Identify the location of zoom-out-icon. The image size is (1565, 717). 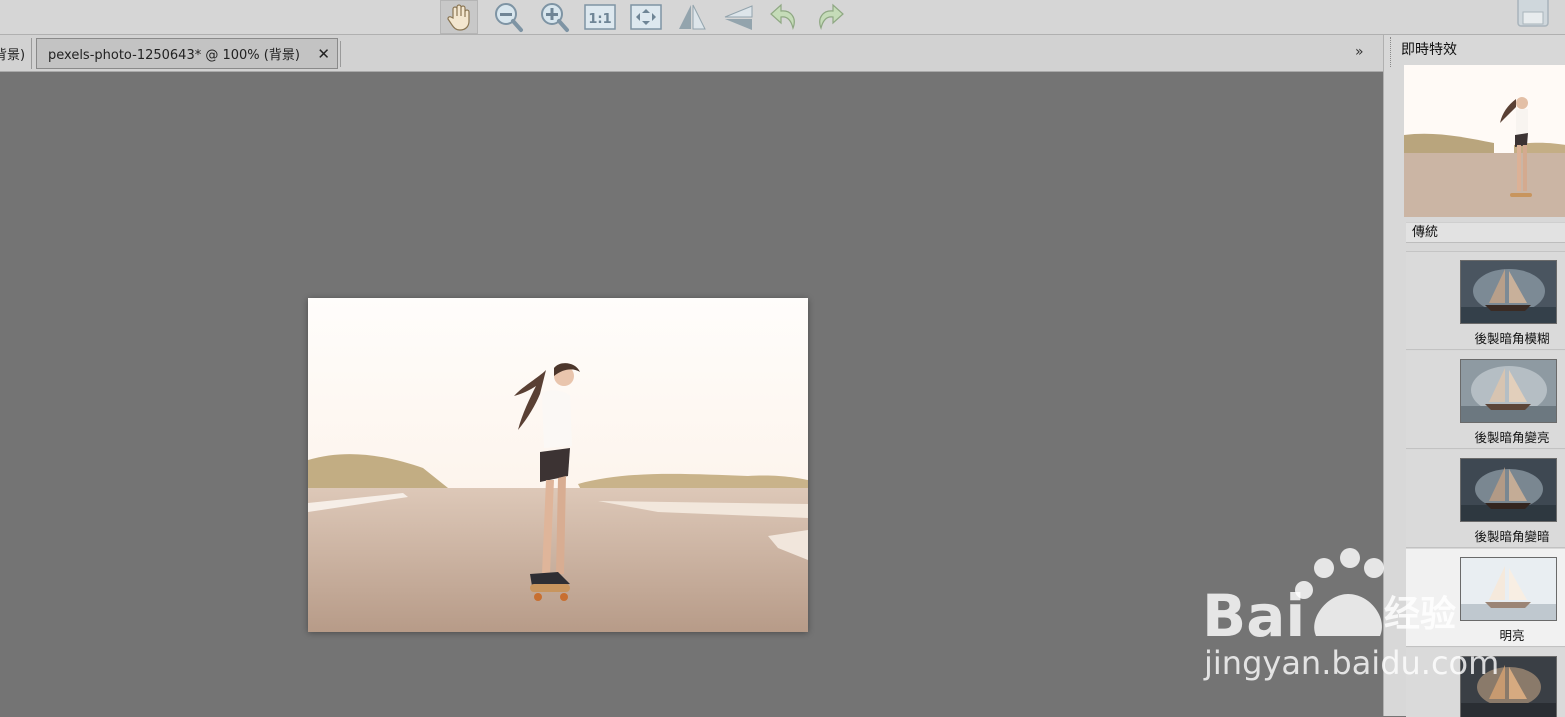
(509, 17).